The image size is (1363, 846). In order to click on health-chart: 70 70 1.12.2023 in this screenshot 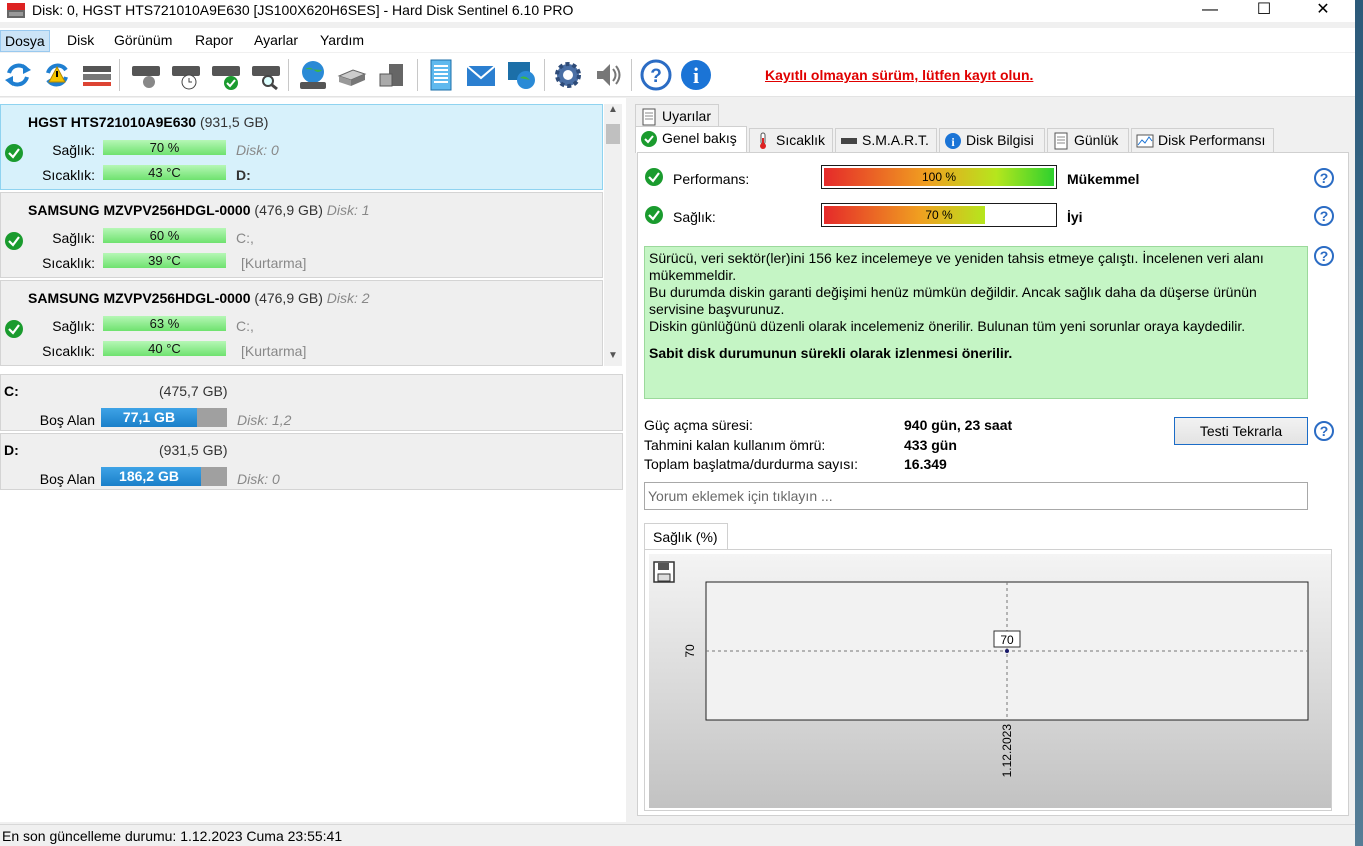, I will do `click(996, 679)`.